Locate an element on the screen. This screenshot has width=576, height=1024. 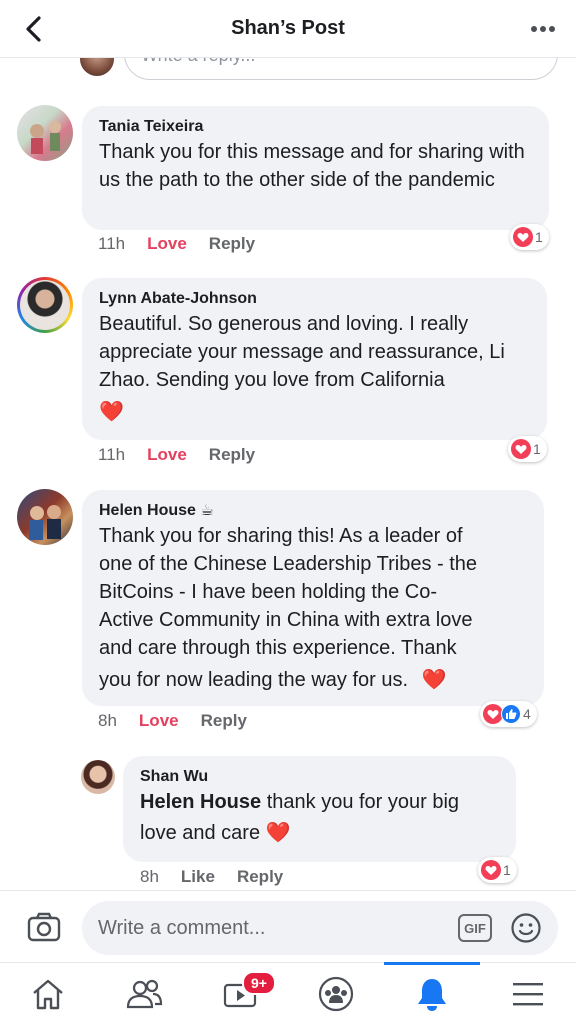
back-button is located at coordinates (34, 29).